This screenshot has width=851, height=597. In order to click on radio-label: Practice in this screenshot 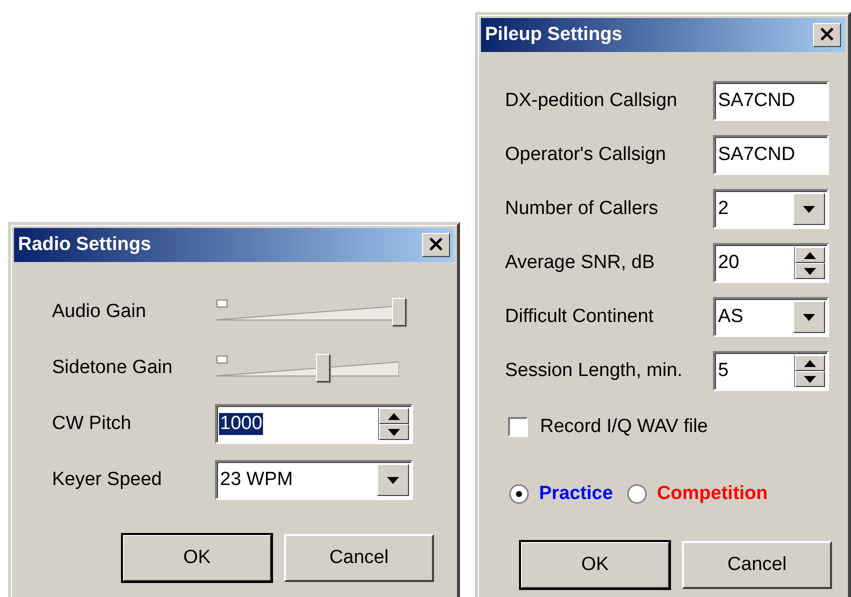, I will do `click(576, 494)`.